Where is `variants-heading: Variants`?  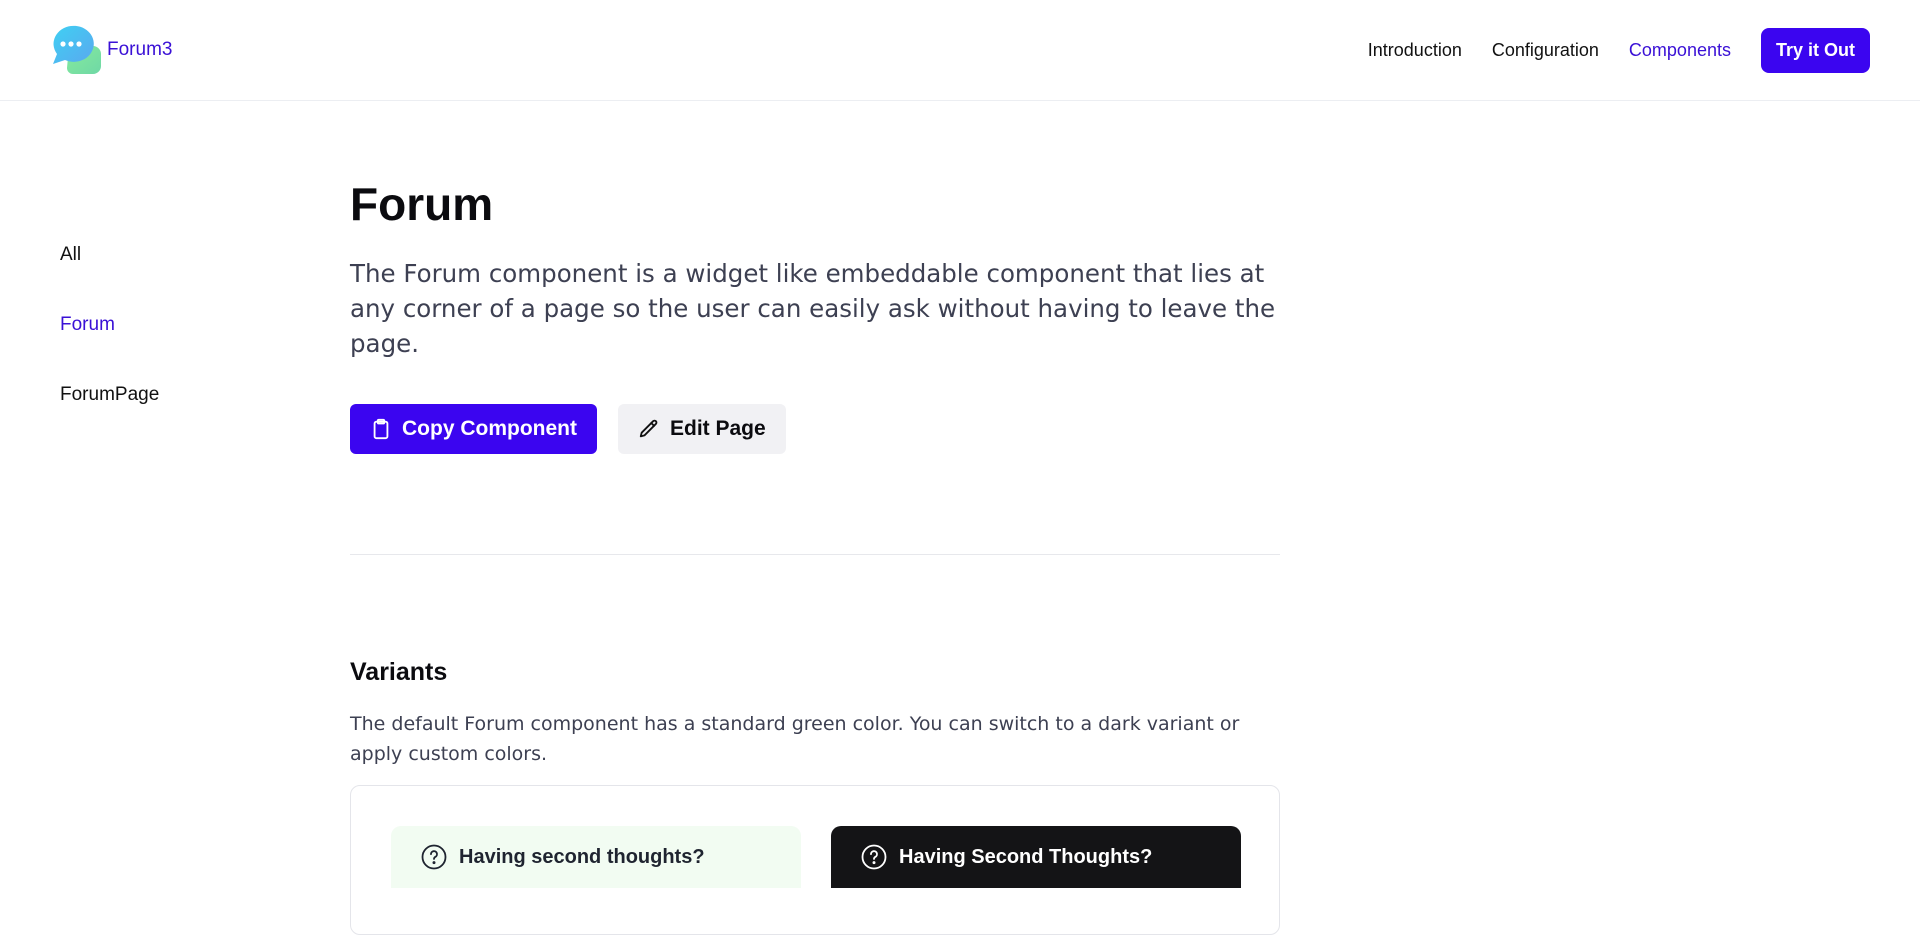 variants-heading: Variants is located at coordinates (399, 672).